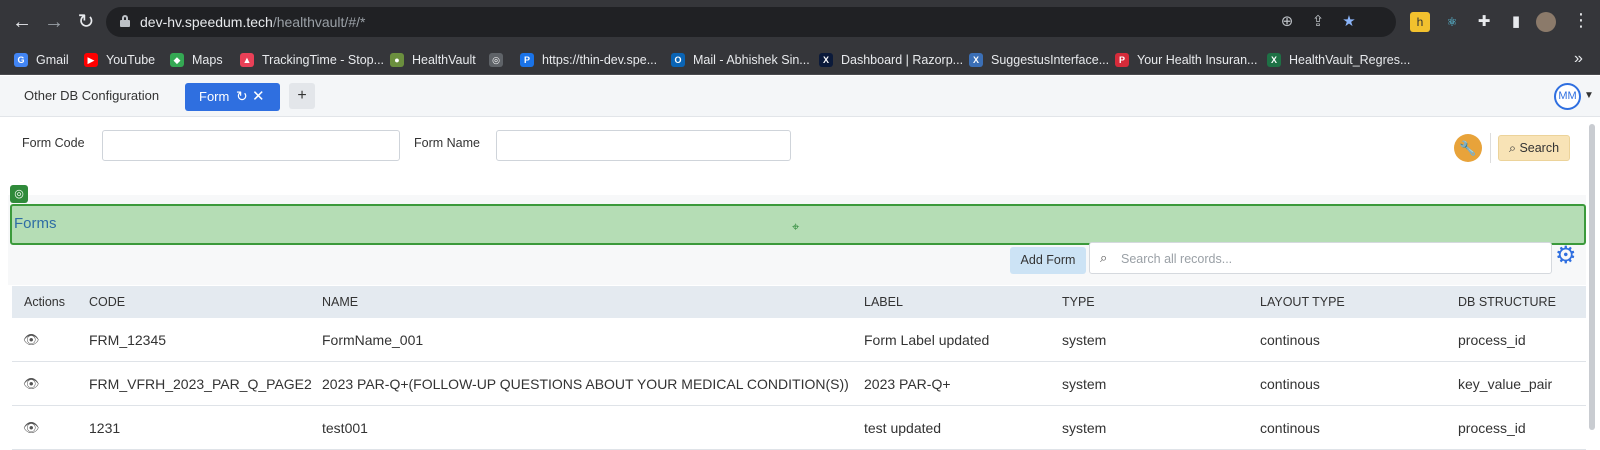 This screenshot has height=450, width=1600. Describe the element at coordinates (1566, 256) in the screenshot. I see `gear-icon: ⚙` at that location.